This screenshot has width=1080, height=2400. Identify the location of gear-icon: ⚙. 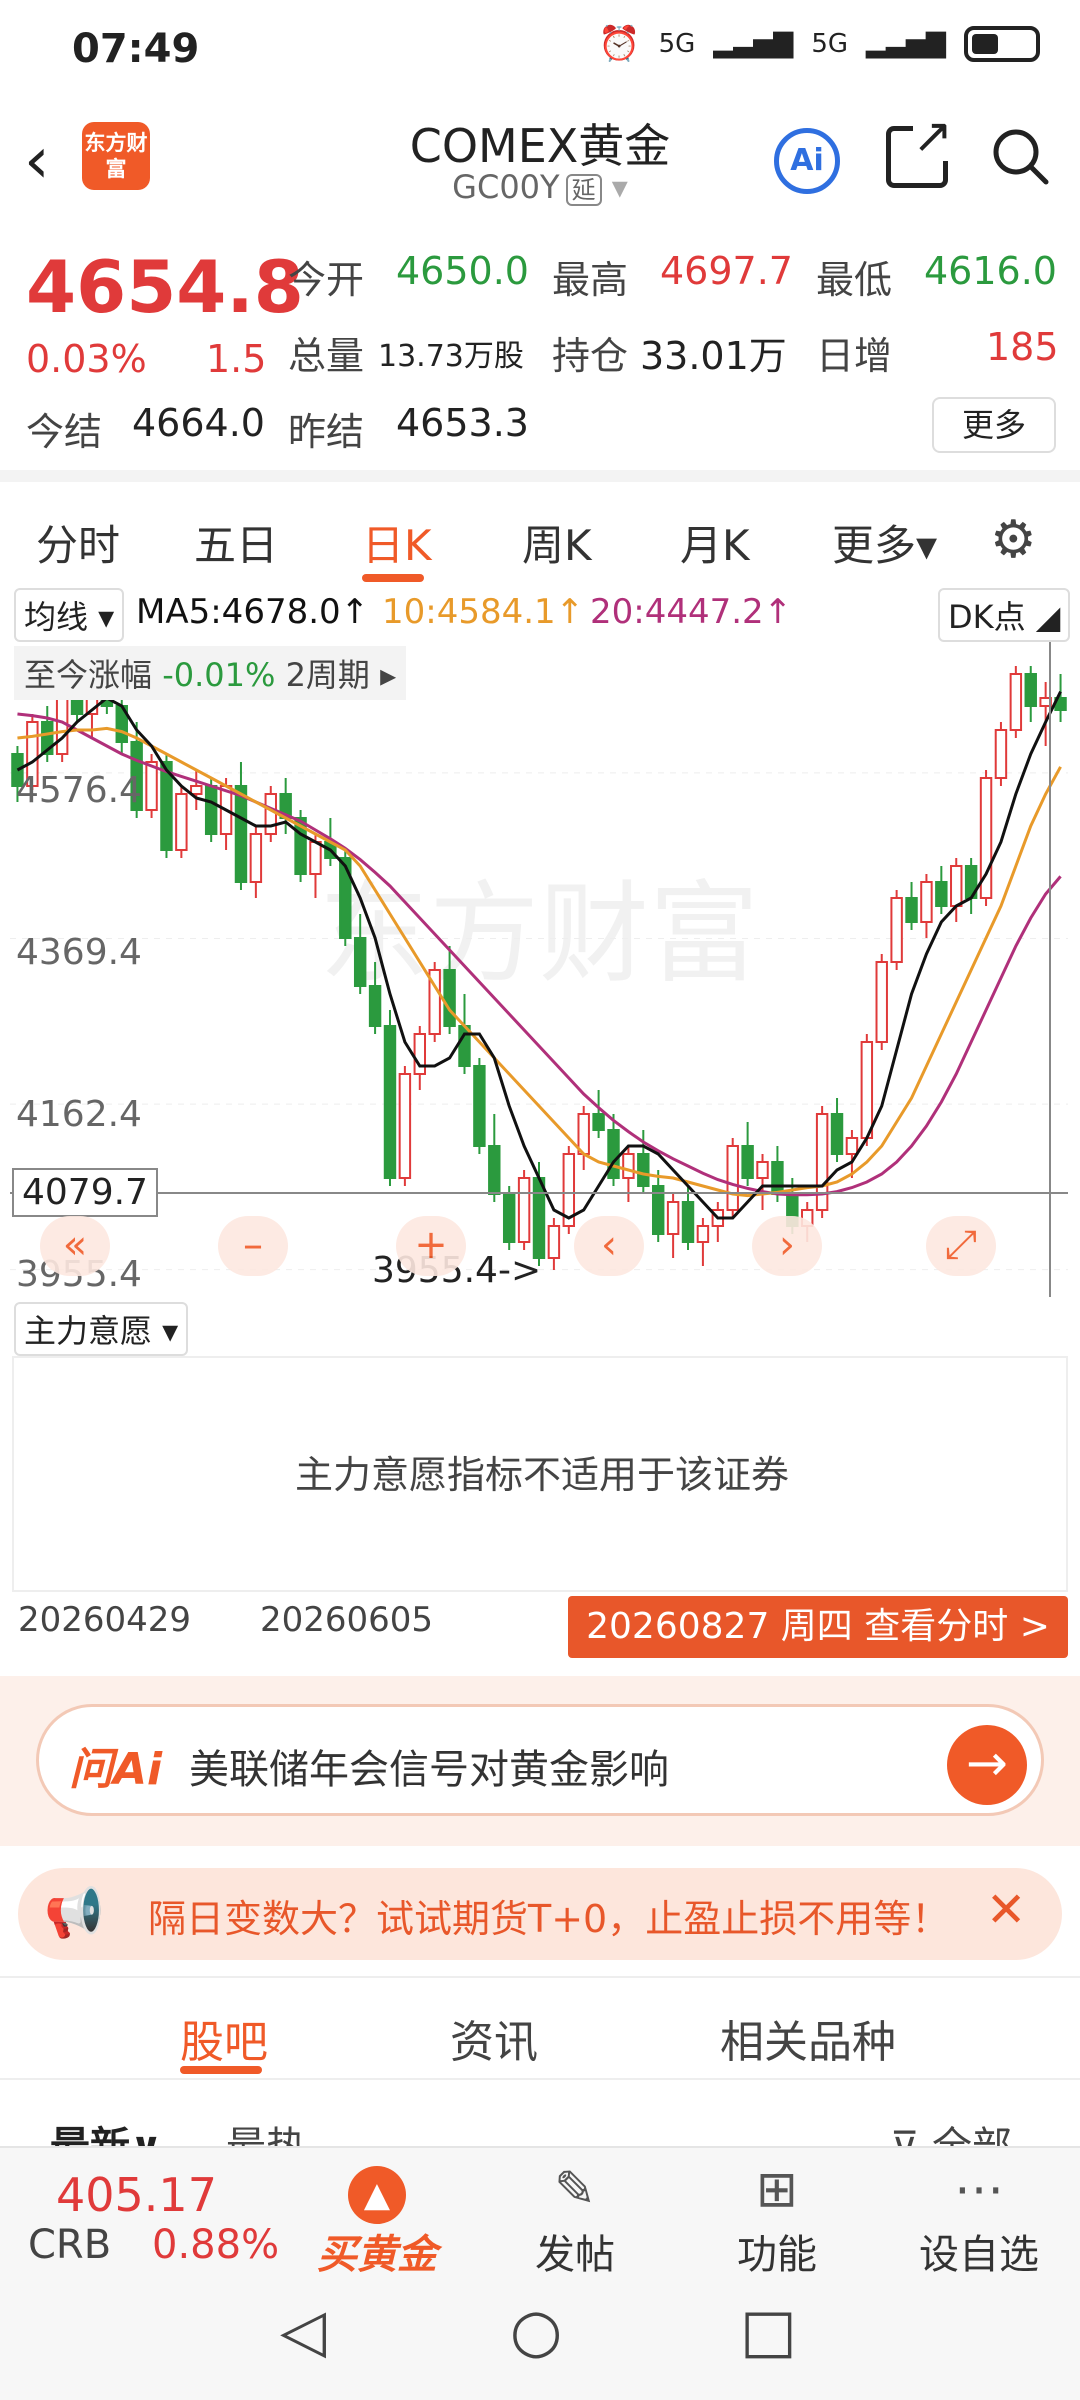
(1013, 540).